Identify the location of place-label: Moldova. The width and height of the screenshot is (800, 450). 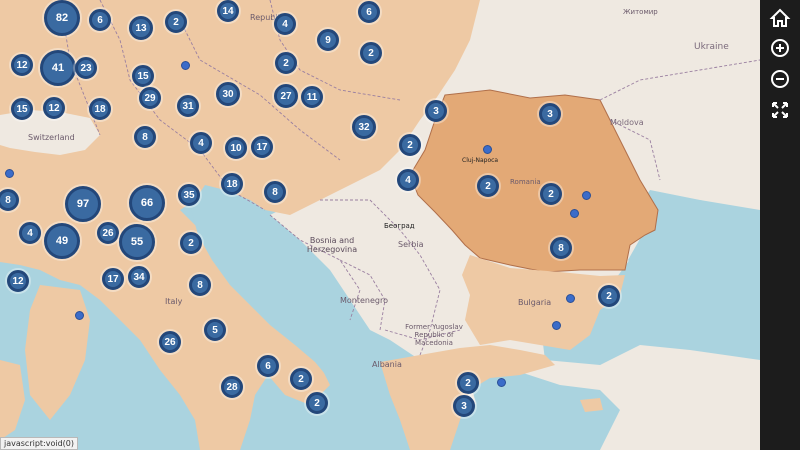
(627, 122).